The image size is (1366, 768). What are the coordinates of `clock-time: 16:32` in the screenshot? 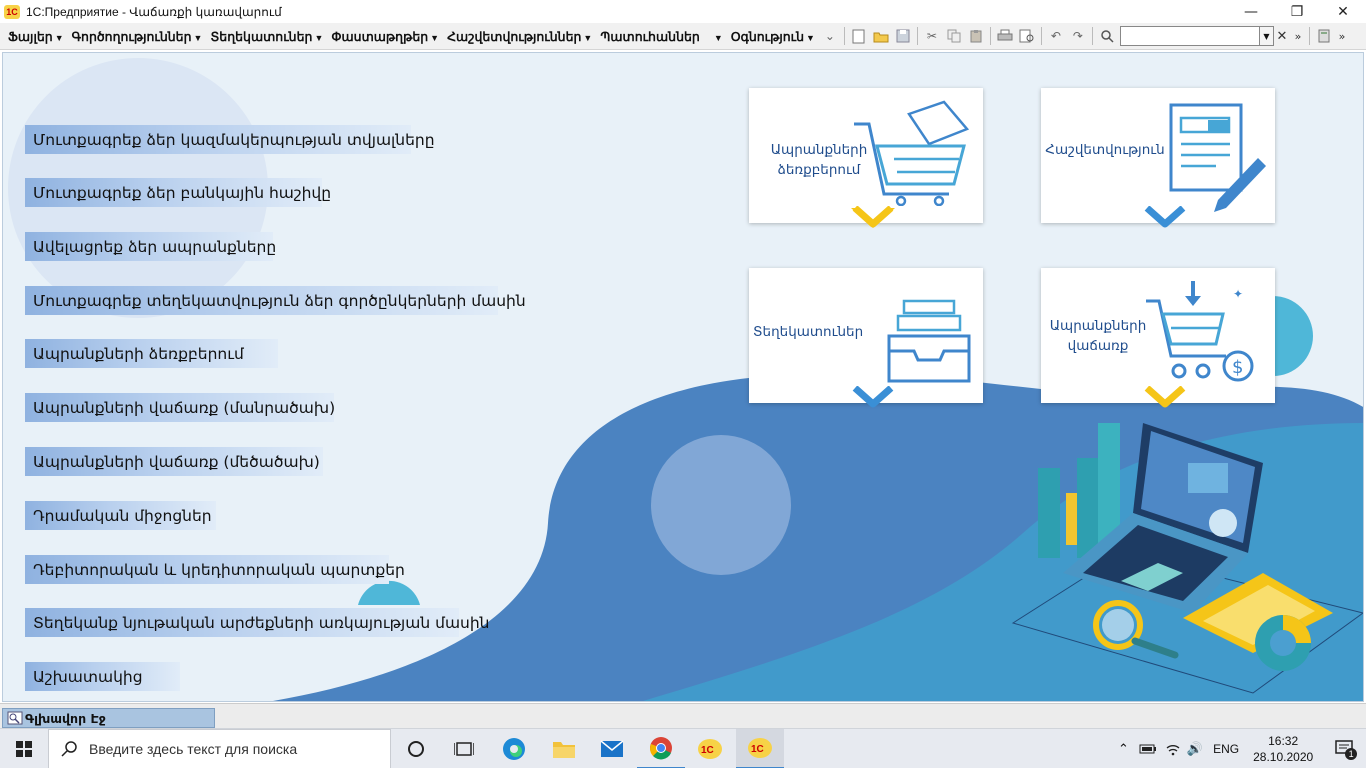 It's located at (1283, 741).